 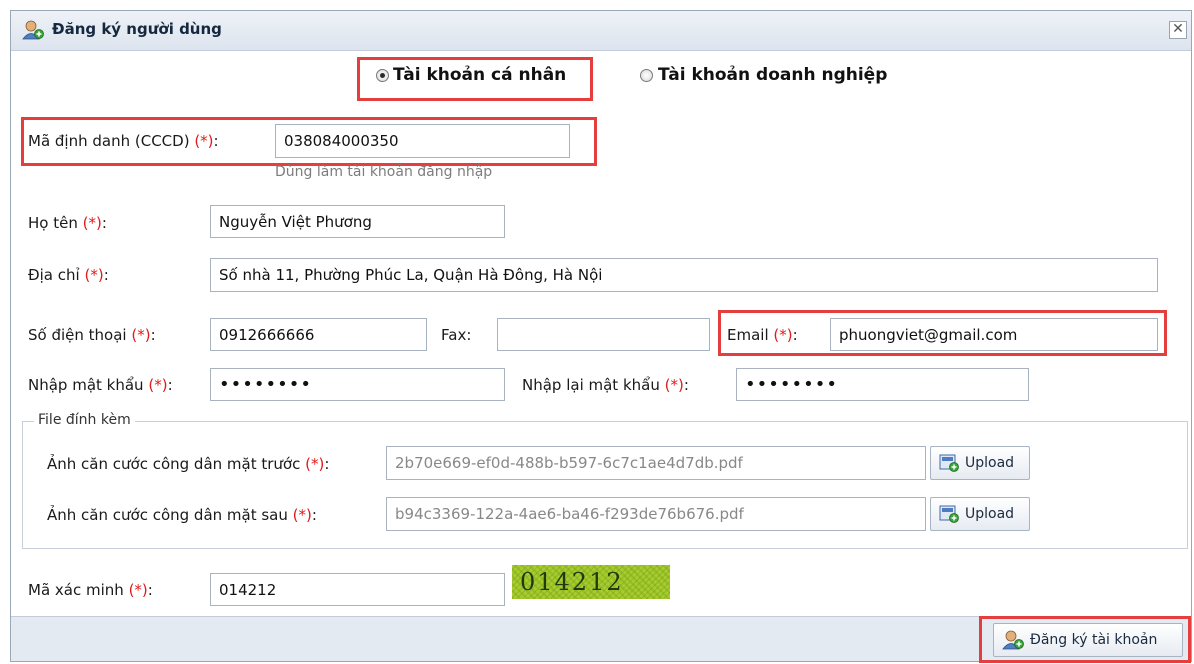 I want to click on radio-personal, so click(x=382, y=75).